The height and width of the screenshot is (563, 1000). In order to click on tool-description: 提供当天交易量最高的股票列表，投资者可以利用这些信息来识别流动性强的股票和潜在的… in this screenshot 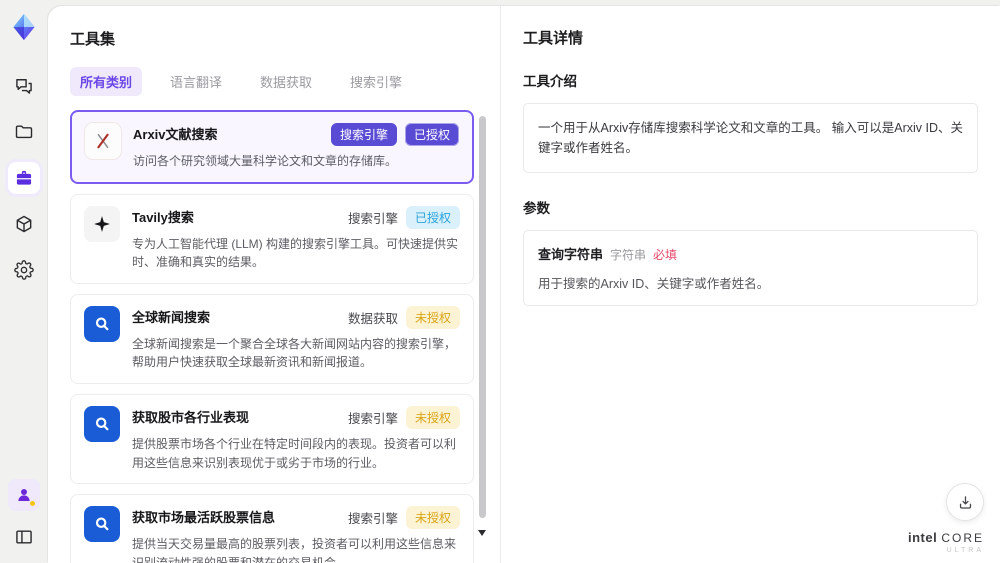, I will do `click(294, 550)`.